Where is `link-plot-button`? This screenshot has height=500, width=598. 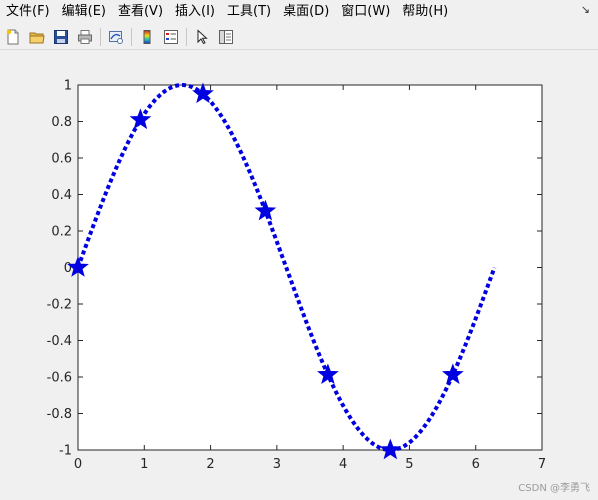 link-plot-button is located at coordinates (116, 37).